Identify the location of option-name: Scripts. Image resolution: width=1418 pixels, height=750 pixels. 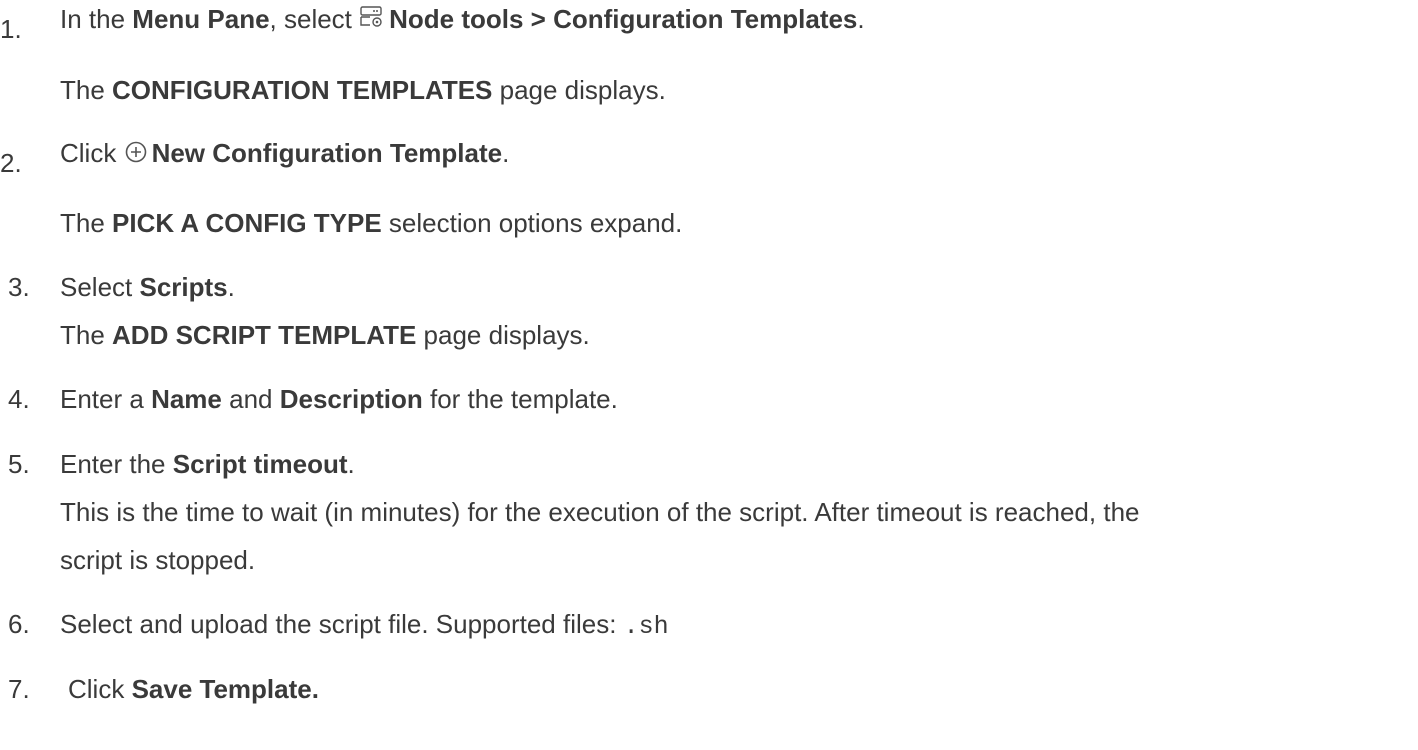
(183, 287).